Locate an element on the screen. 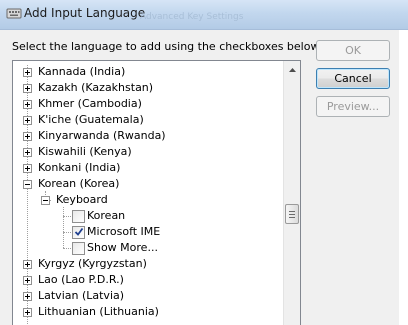 This screenshot has height=325, width=408. cancel-button: Cancel is located at coordinates (353, 78).